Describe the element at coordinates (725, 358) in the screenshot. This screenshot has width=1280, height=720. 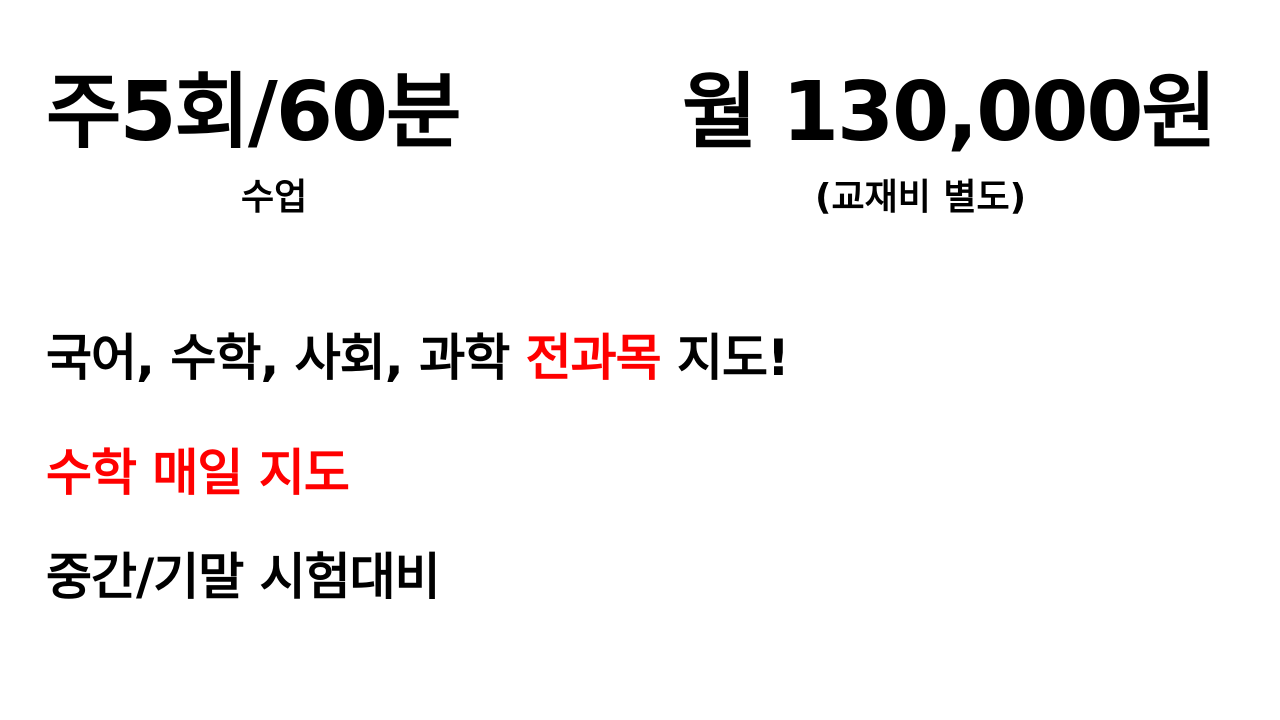
I see `subjects-suffix: 지도!` at that location.